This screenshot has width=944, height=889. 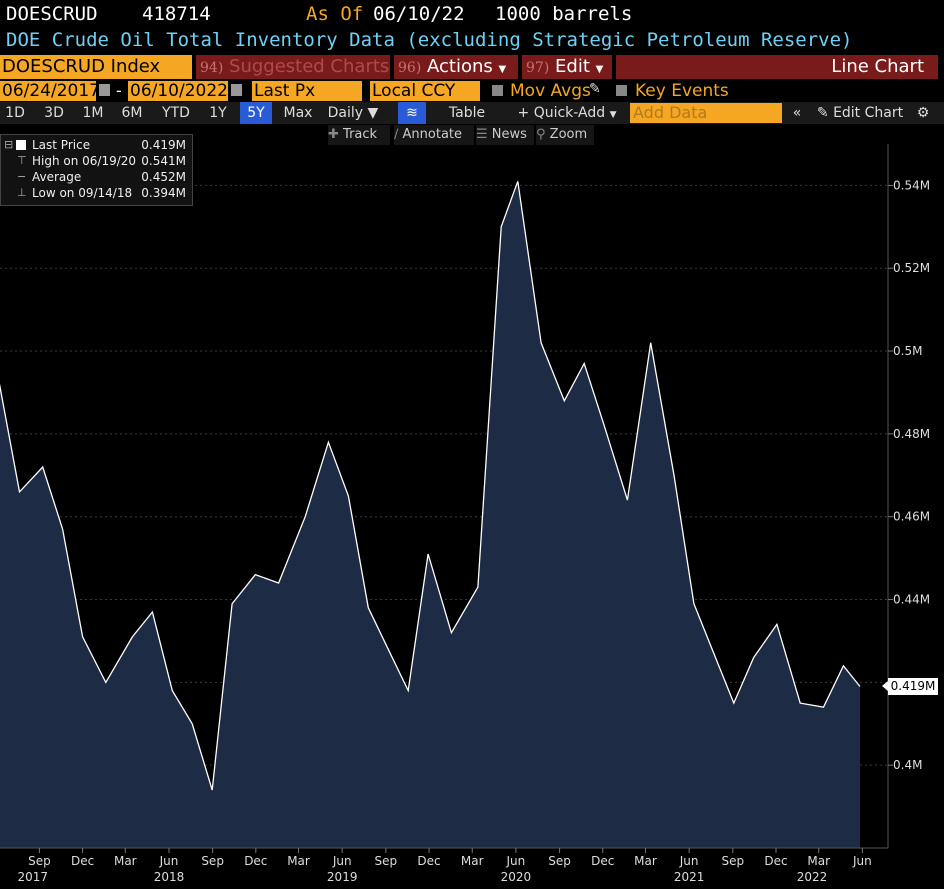 What do you see at coordinates (84, 161) in the screenshot?
I see `legend-high-label: High on 06/19/20` at bounding box center [84, 161].